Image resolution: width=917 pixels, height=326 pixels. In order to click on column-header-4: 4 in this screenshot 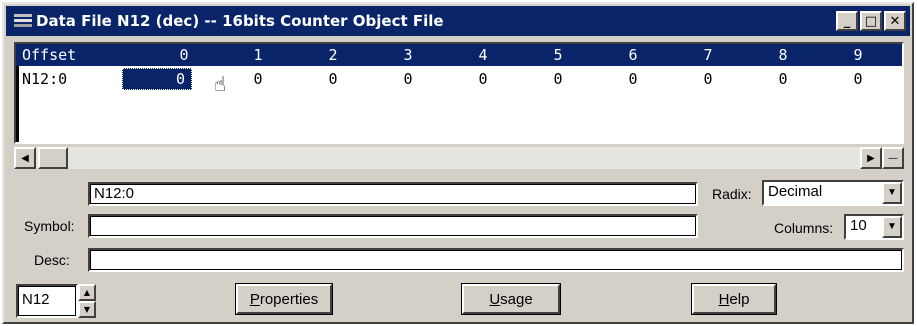, I will do `click(483, 55)`.